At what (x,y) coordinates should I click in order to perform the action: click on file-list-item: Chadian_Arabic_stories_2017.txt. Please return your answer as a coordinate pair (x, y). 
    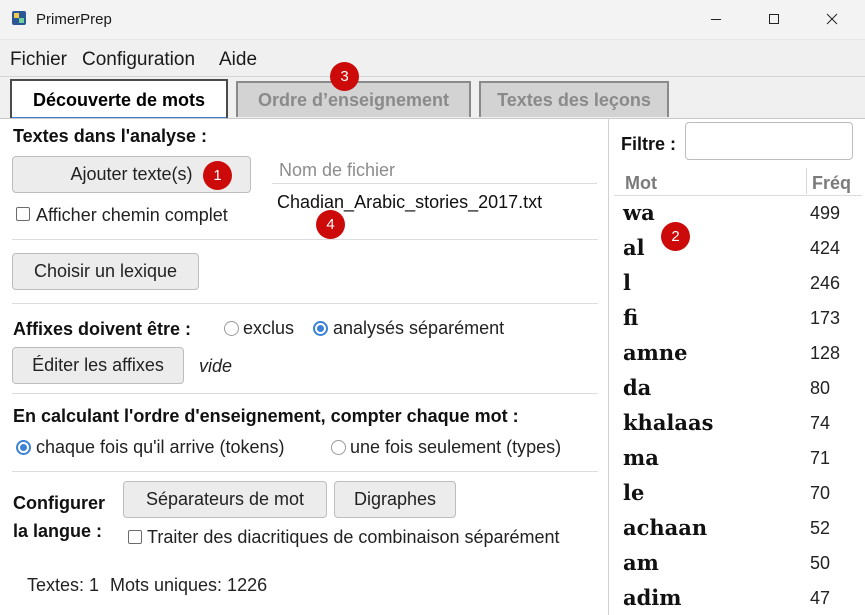
    Looking at the image, I should click on (409, 202).